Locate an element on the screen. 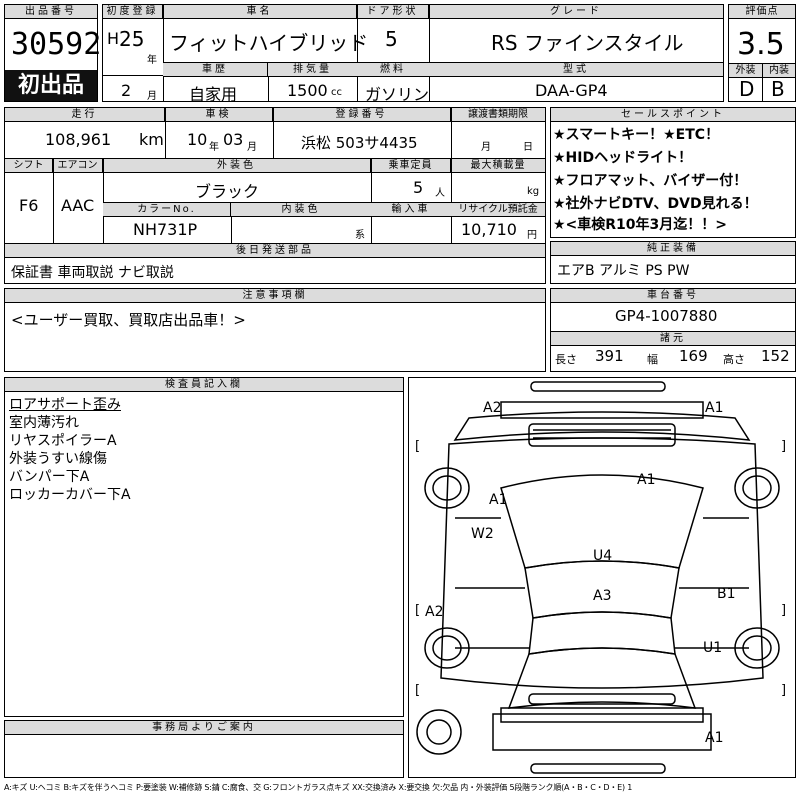 This screenshot has width=800, height=800. damage-mark: W2 is located at coordinates (482, 534).